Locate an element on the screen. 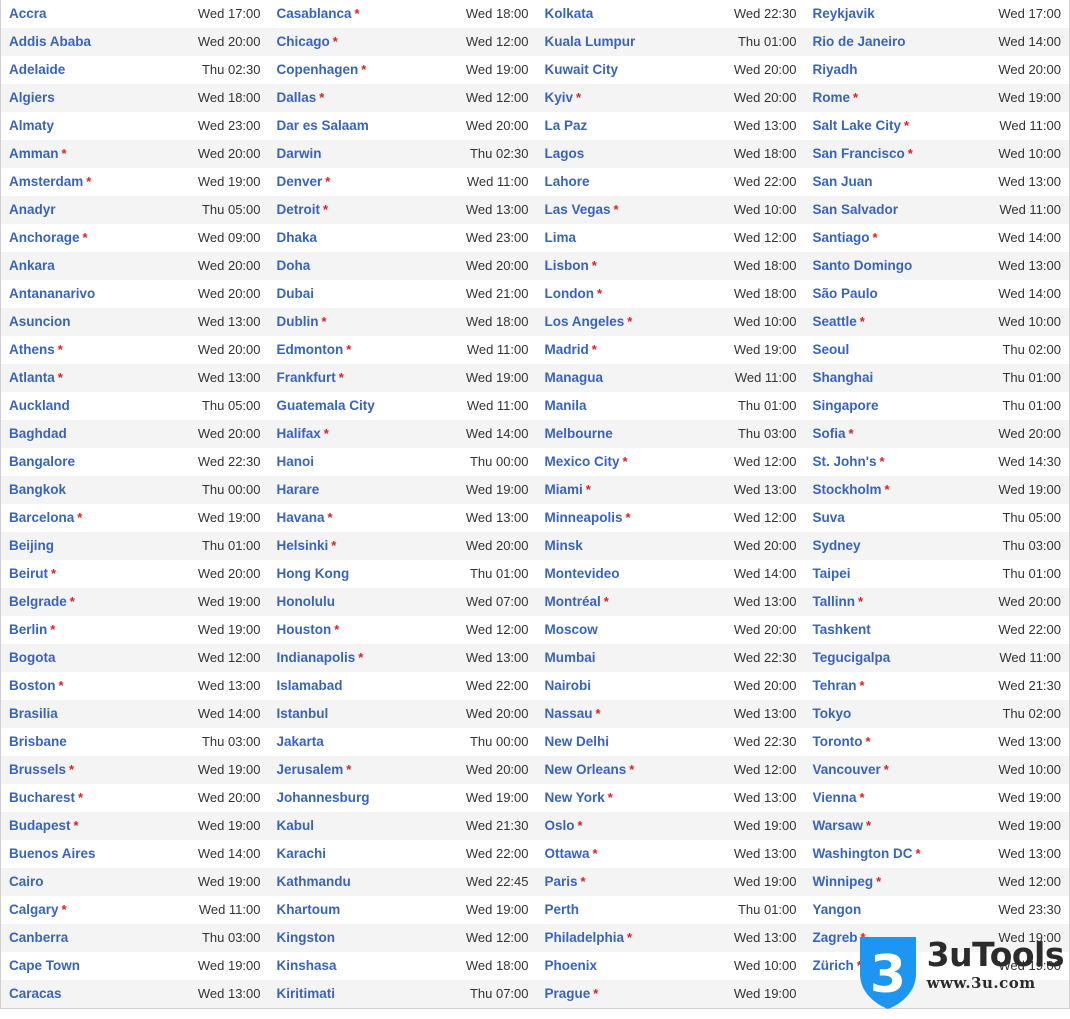 This screenshot has height=1019, width=1070. city-link: Antananarivo is located at coordinates (52, 293).